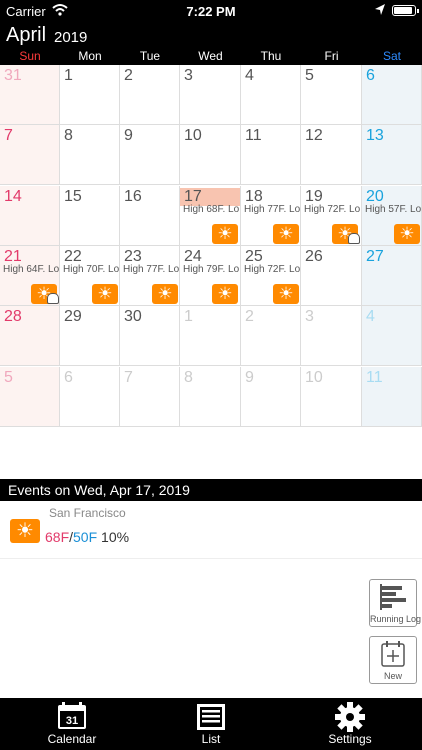 The image size is (422, 750). Describe the element at coordinates (72, 739) in the screenshot. I see `tab-calendar-label: Calendar` at that location.